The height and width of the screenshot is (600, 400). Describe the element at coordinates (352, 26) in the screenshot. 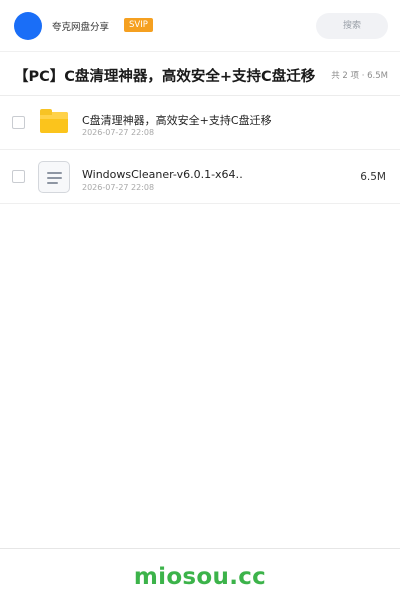

I see `search-input: 搜索` at that location.